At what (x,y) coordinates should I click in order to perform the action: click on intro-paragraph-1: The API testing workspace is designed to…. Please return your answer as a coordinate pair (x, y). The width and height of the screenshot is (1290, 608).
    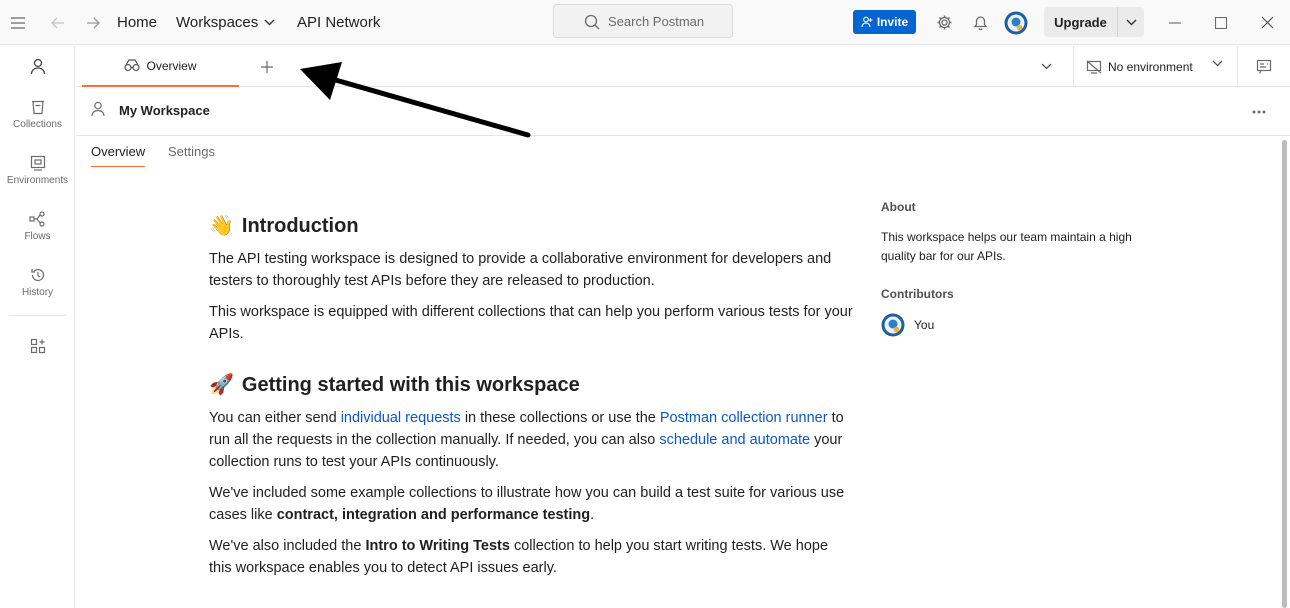
    Looking at the image, I should click on (520, 270).